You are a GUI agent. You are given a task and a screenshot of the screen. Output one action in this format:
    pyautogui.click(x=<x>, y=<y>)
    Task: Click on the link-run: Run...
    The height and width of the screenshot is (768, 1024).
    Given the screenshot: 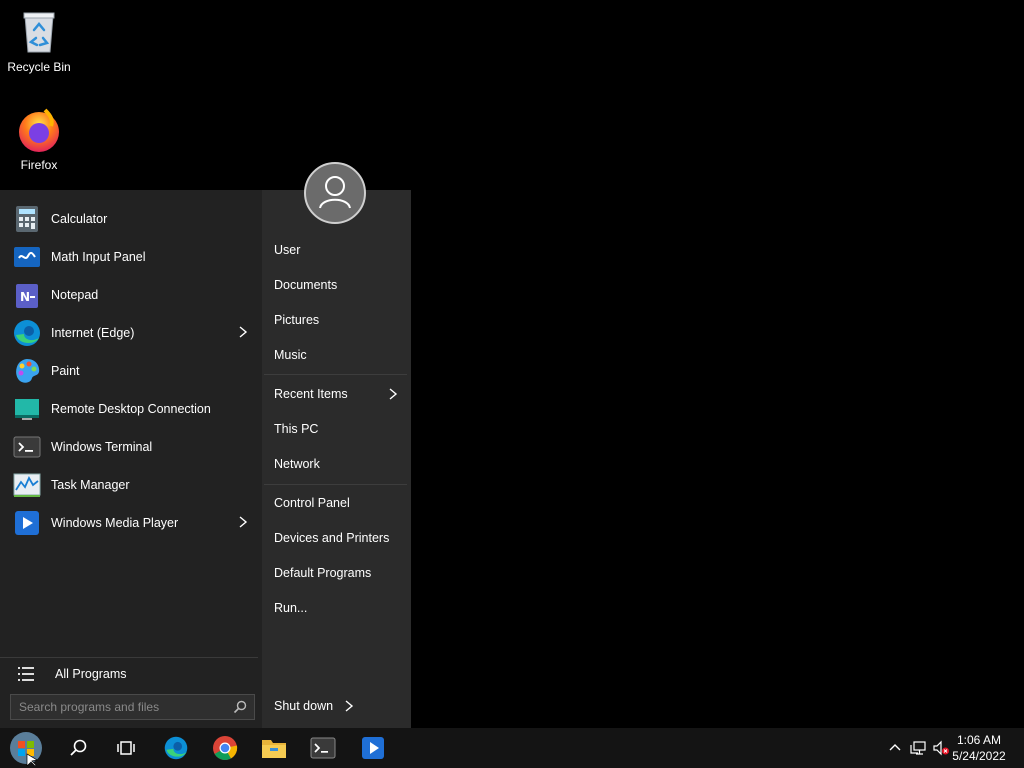 What is the action you would take?
    pyautogui.click(x=341, y=608)
    